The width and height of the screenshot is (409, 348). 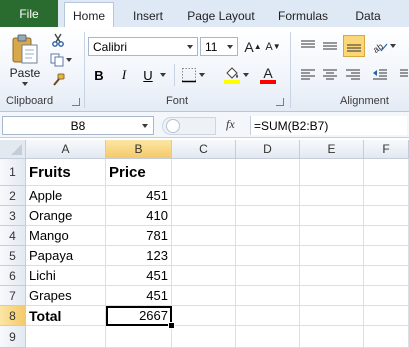 What do you see at coordinates (163, 75) in the screenshot?
I see `underline-dropdown` at bounding box center [163, 75].